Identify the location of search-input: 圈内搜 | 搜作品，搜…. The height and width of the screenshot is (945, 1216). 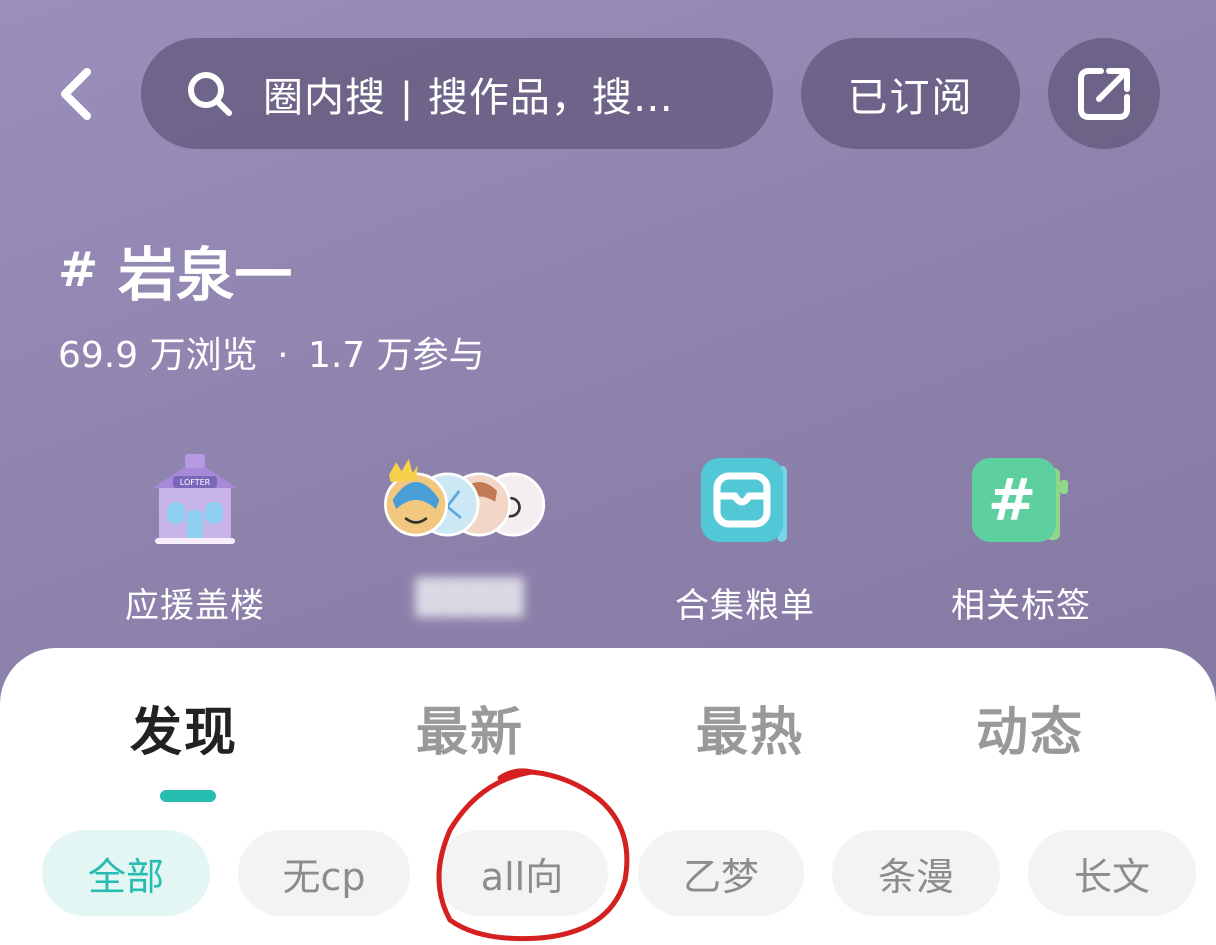
(457, 93).